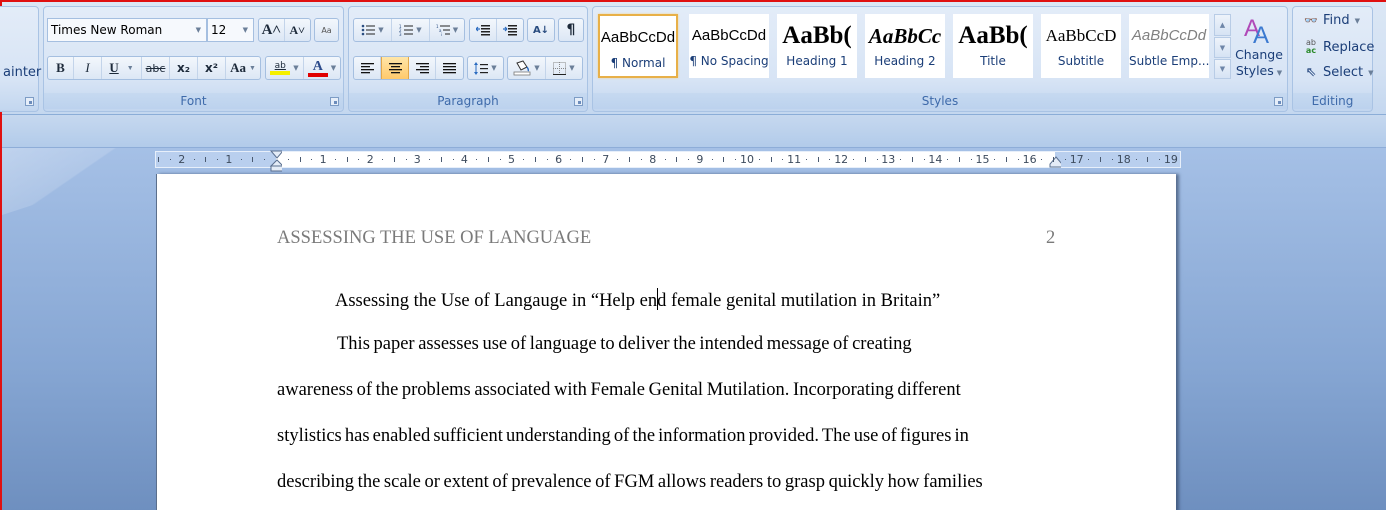 The height and width of the screenshot is (510, 1386). What do you see at coordinates (464, 159) in the screenshot?
I see `ruler-number: 4` at bounding box center [464, 159].